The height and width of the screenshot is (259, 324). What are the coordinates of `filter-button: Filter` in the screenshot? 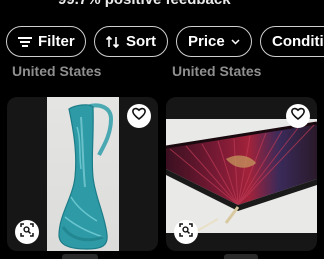 It's located at (46, 41).